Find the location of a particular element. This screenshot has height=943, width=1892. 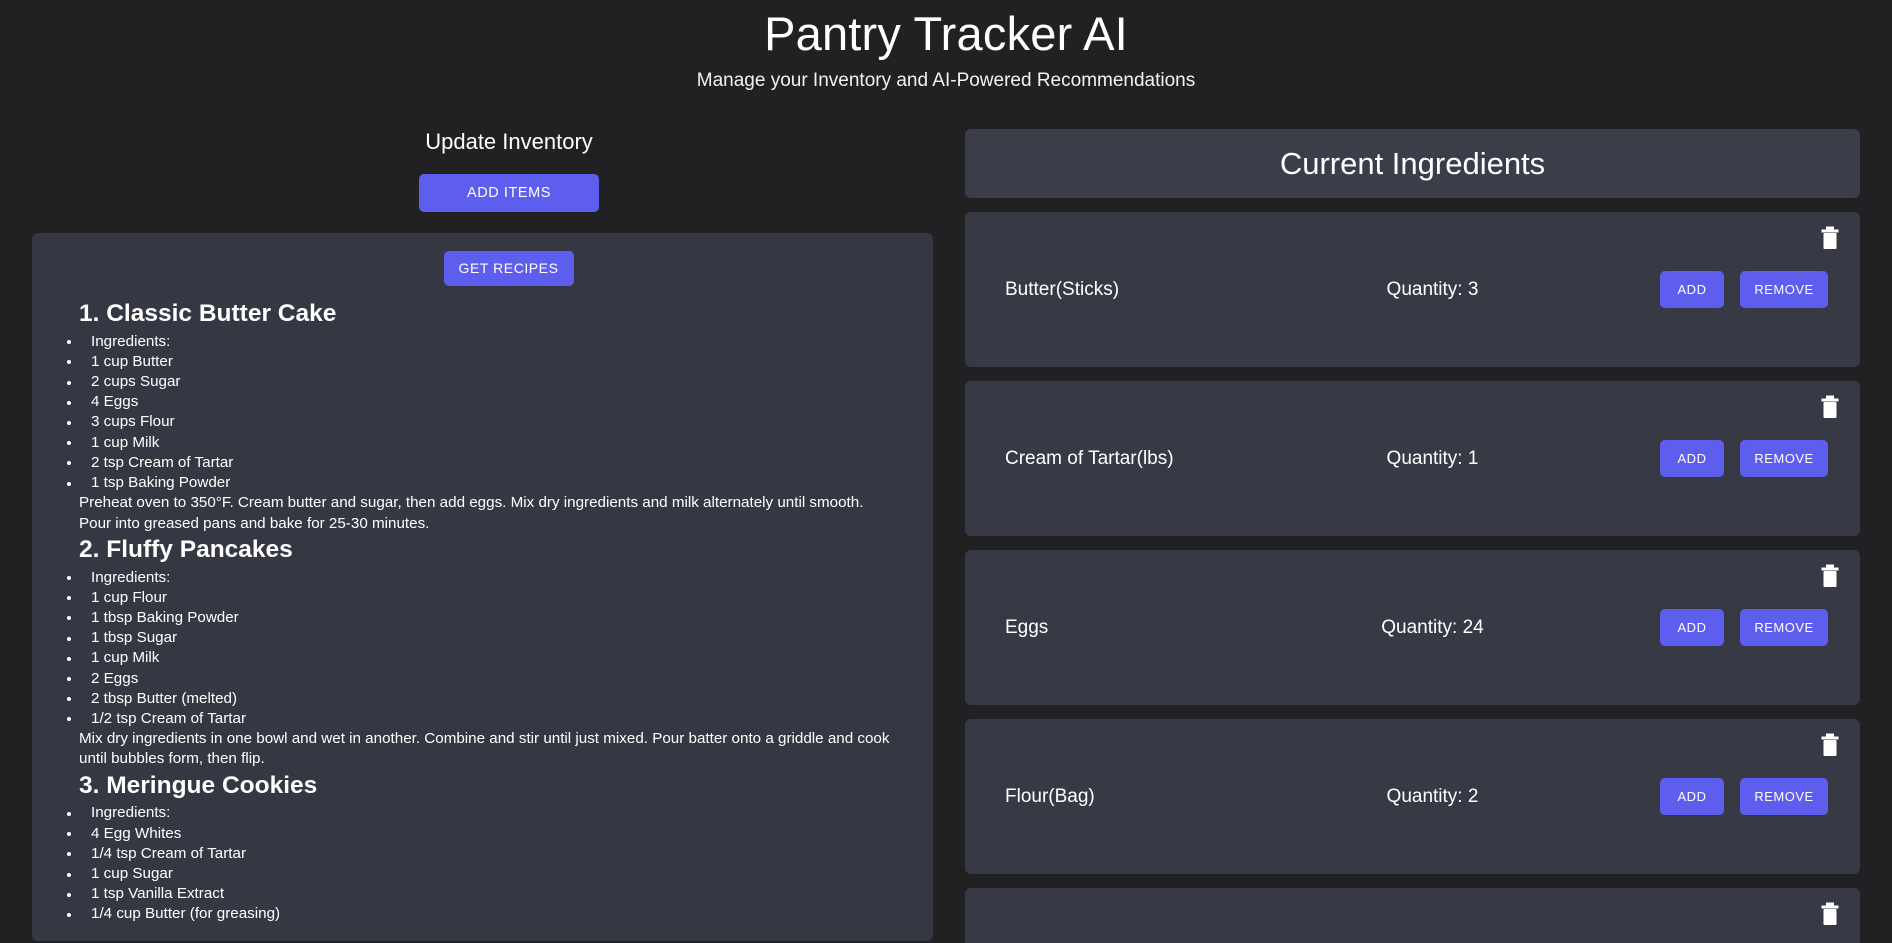

recipe-ingredient: 1 tsp Baking Powder is located at coordinates (493, 483).